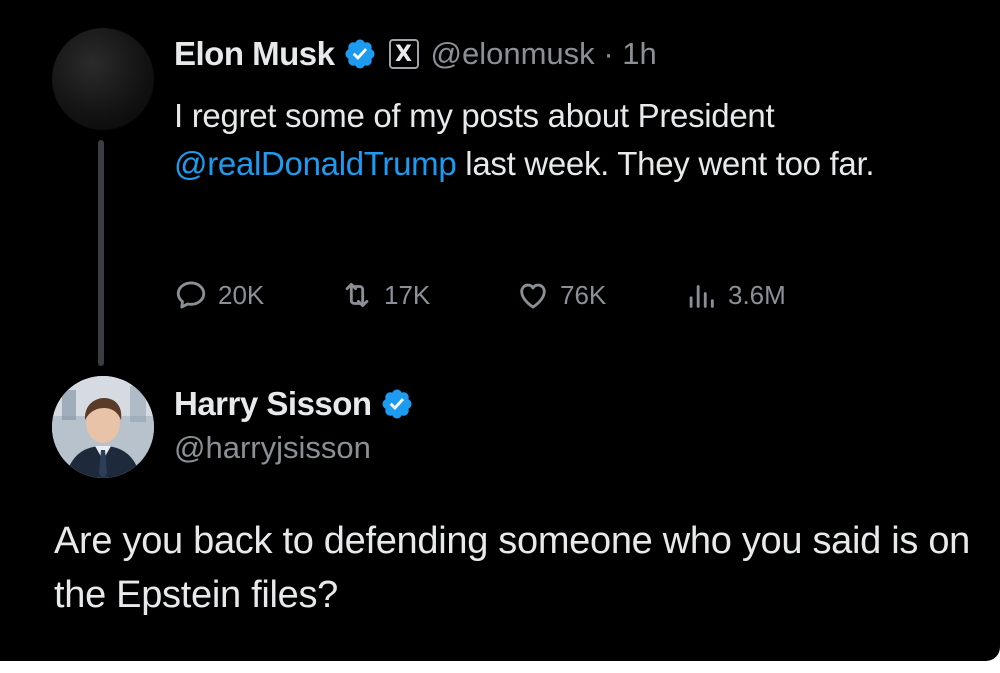  I want to click on author-display-name: Elon Musk, so click(254, 54).